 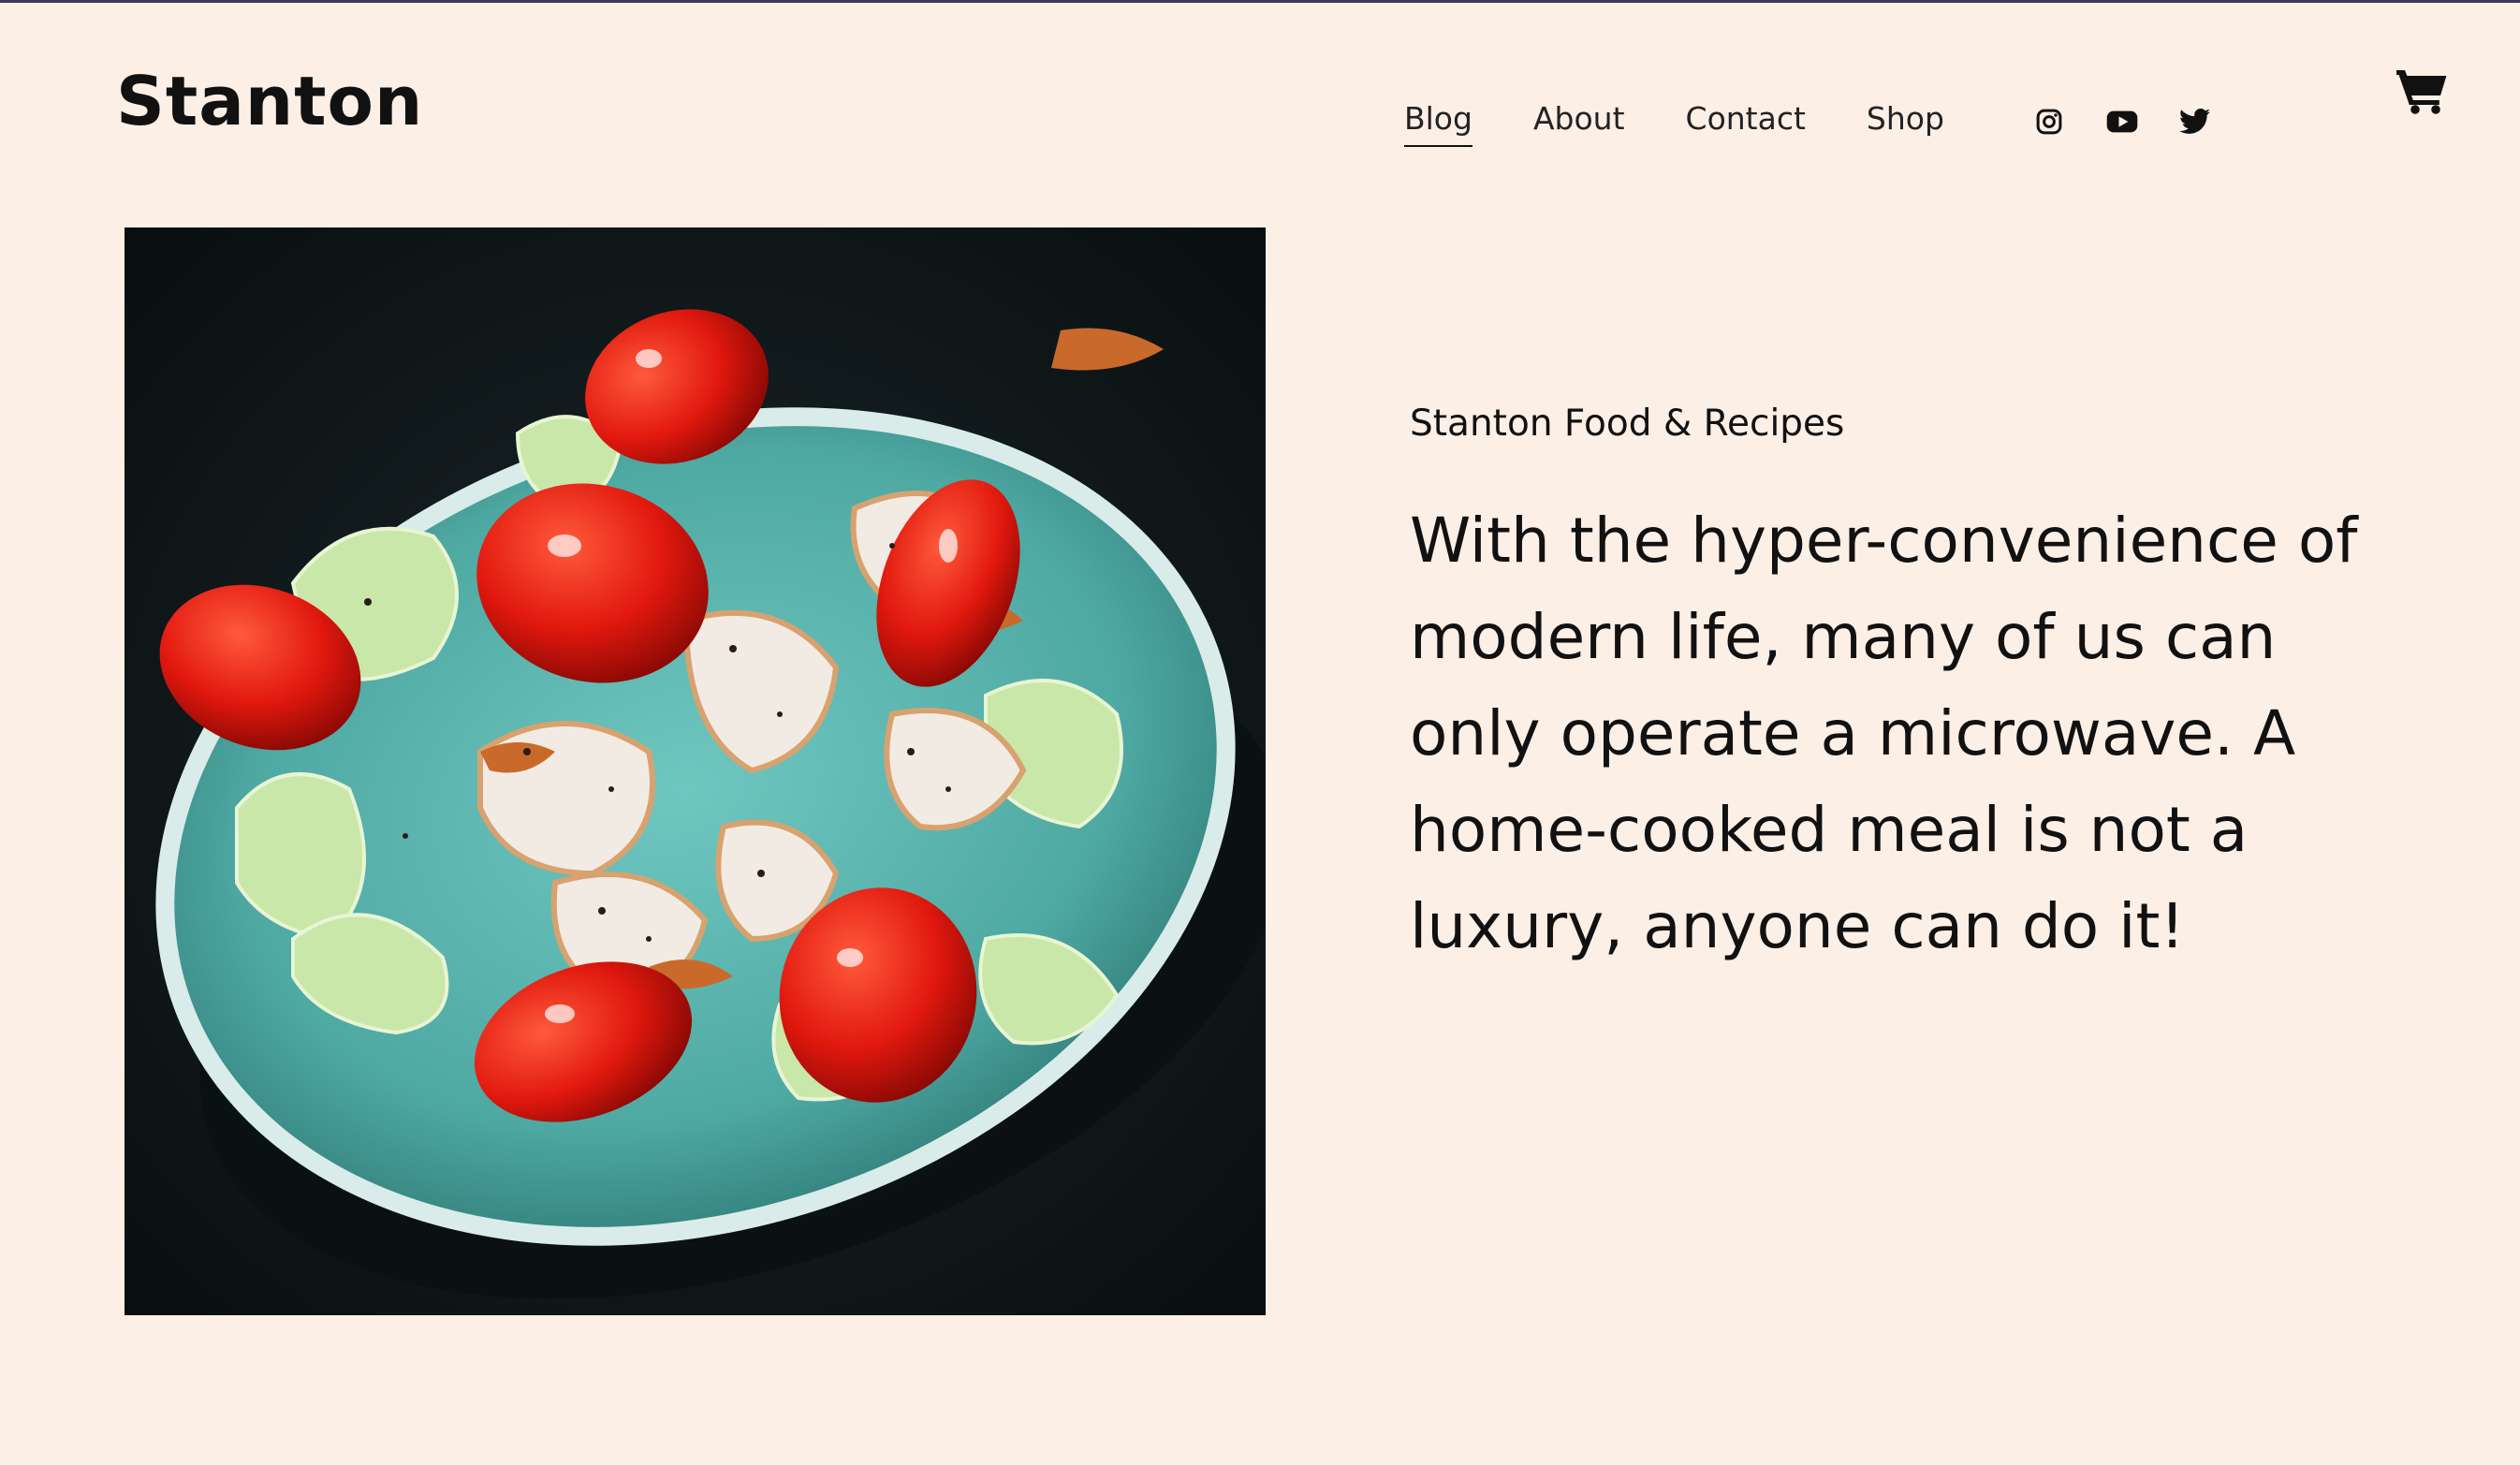 What do you see at coordinates (1438, 125) in the screenshot?
I see `nav-item-blog: Blog` at bounding box center [1438, 125].